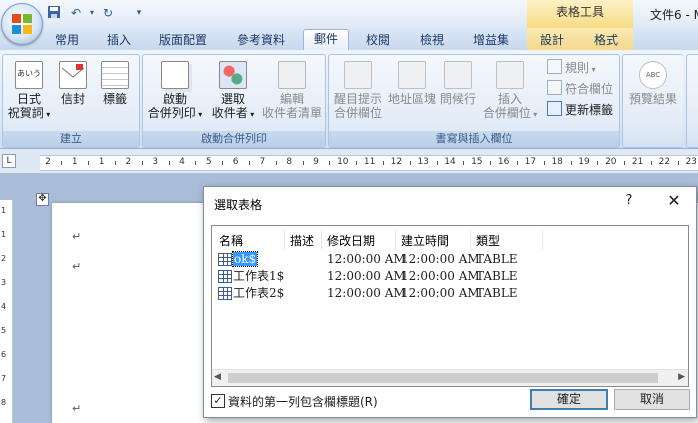  I want to click on close-icon: ✕, so click(674, 201).